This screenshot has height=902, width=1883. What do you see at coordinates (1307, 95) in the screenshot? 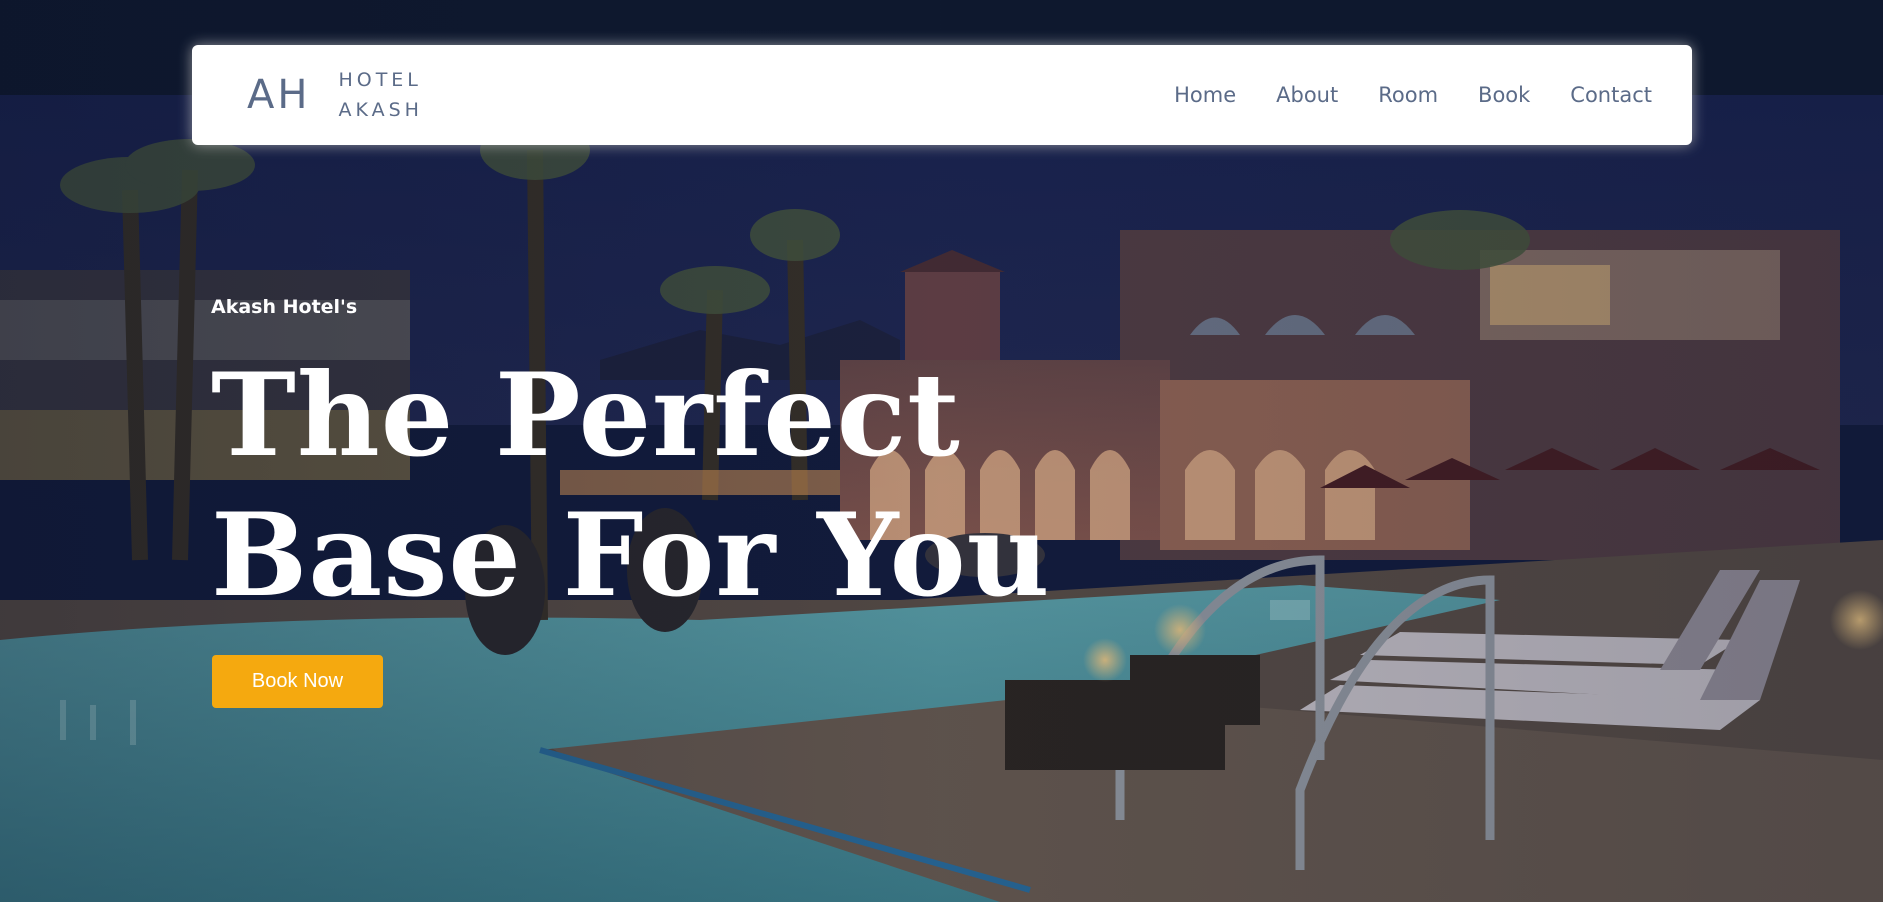
I see `nav-link-about: About` at bounding box center [1307, 95].